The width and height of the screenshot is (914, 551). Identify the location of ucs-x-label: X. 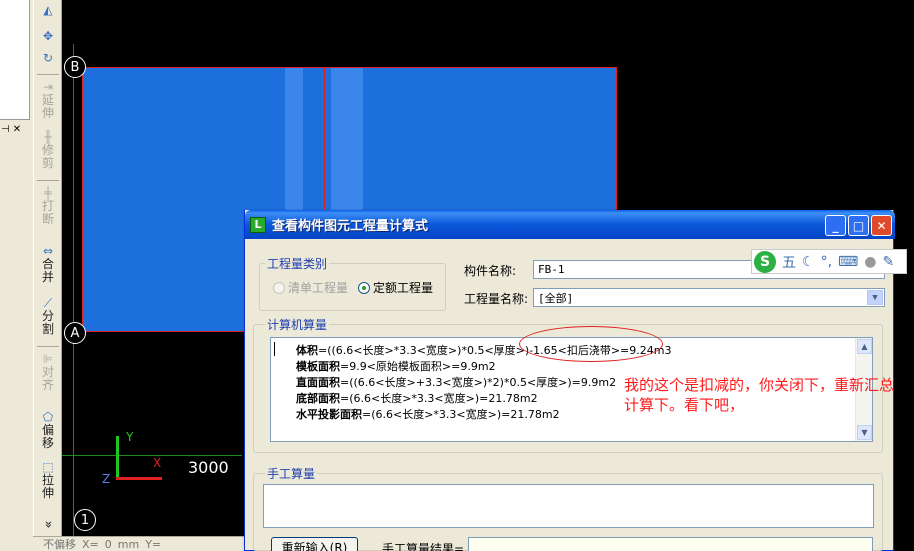
(157, 463).